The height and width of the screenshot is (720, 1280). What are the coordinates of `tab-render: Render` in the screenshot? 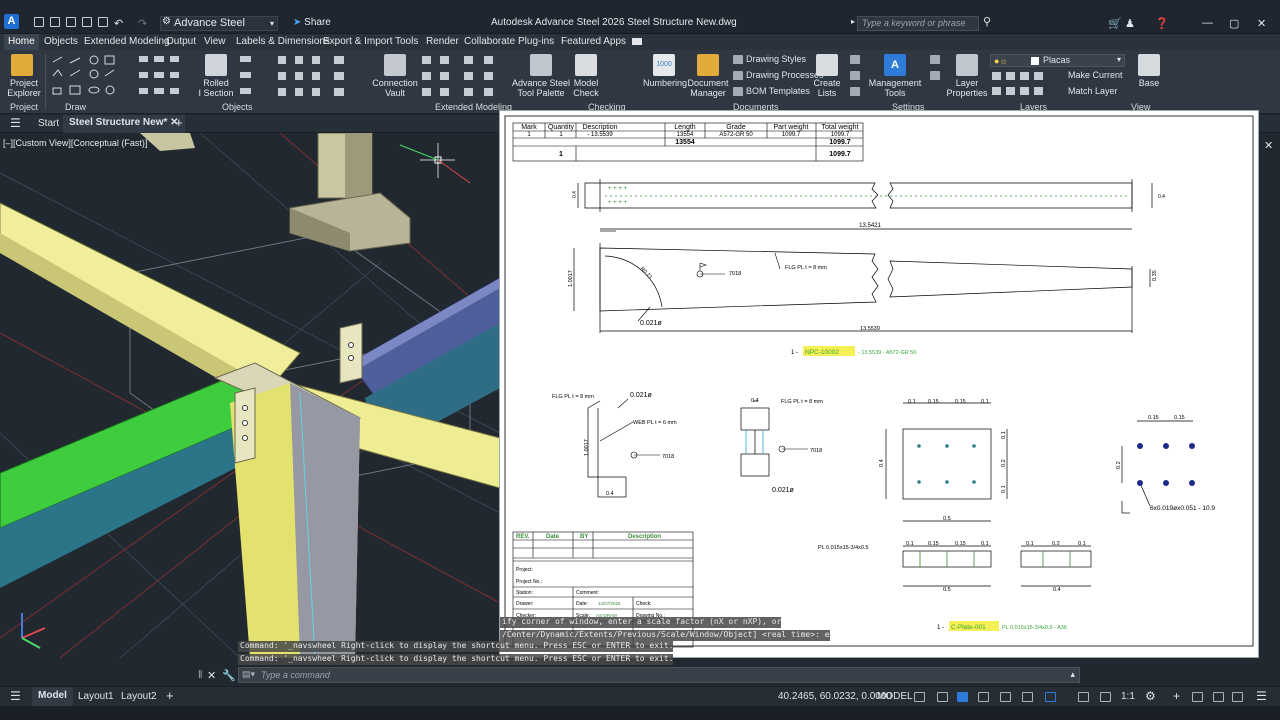 It's located at (442, 41).